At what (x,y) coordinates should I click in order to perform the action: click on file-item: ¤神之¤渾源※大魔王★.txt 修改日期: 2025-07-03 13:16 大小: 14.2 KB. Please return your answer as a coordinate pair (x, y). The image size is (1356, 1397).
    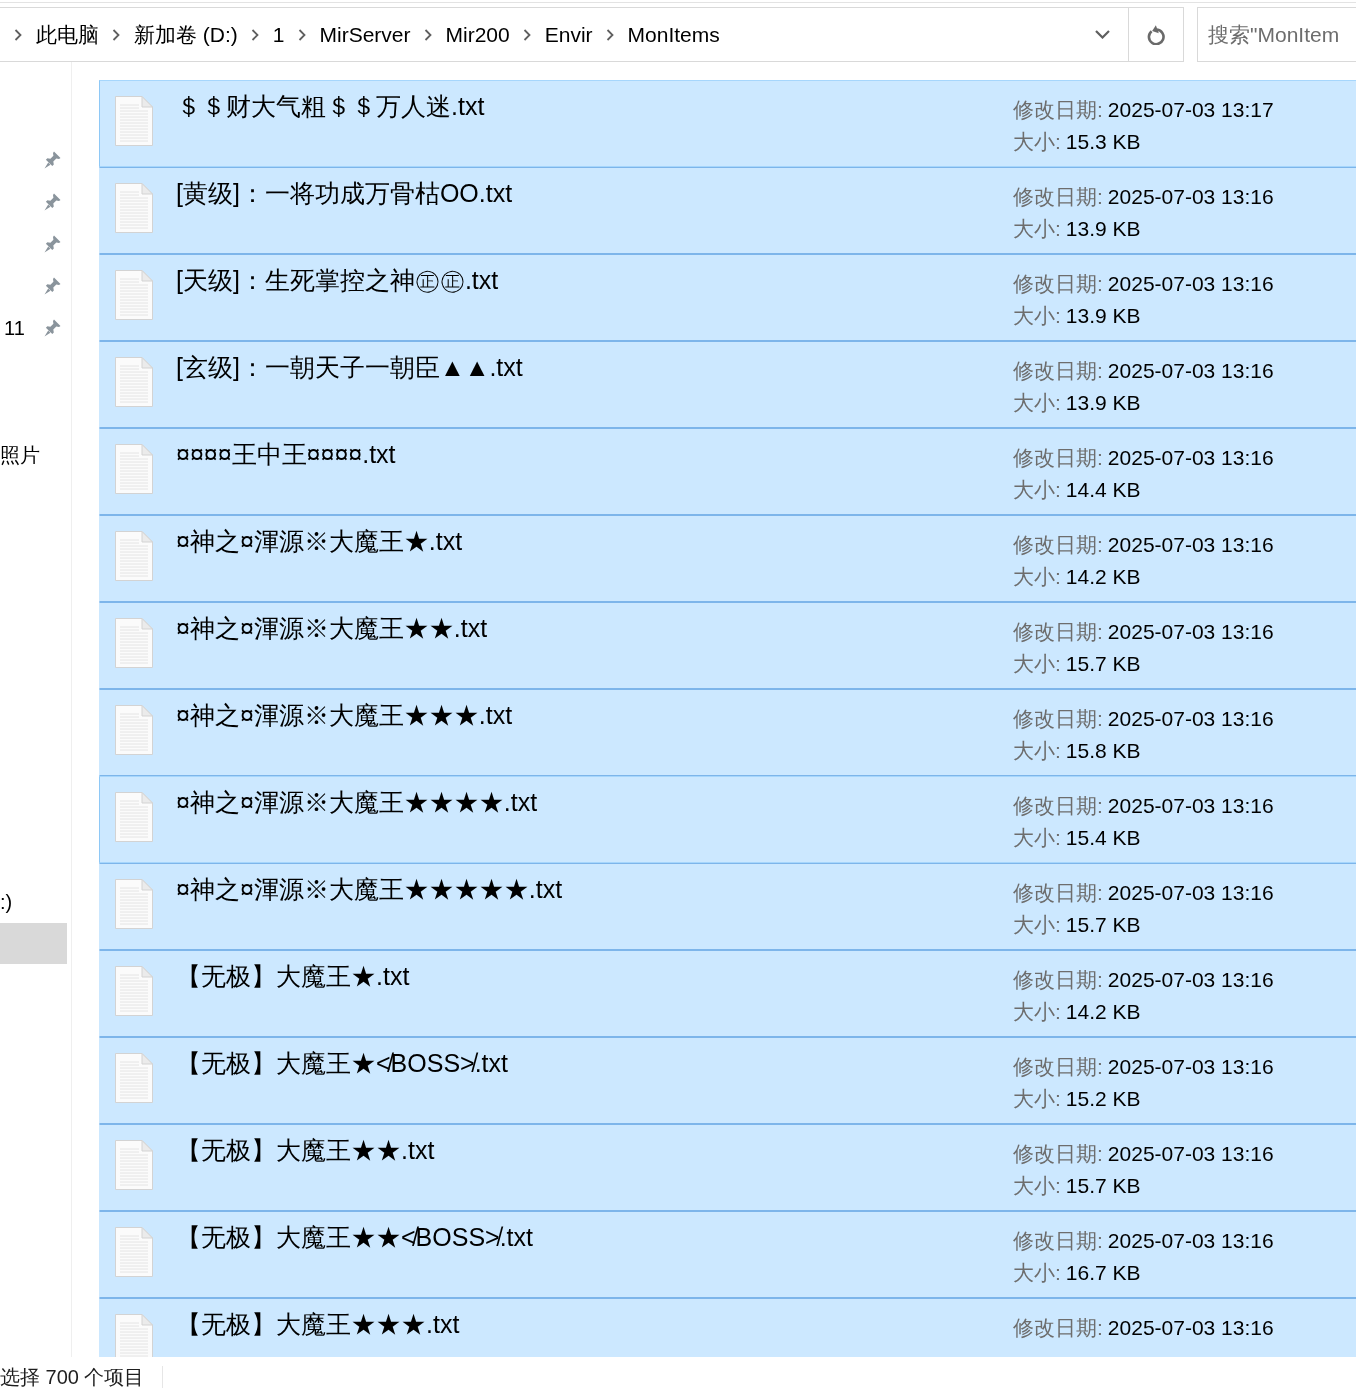
    Looking at the image, I should click on (727, 558).